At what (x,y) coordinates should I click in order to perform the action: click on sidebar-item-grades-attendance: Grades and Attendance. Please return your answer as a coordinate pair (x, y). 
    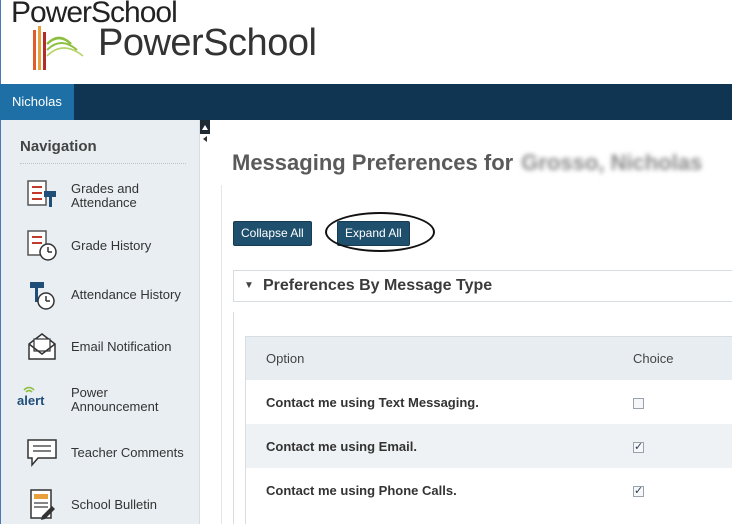
    Looking at the image, I should click on (101, 196).